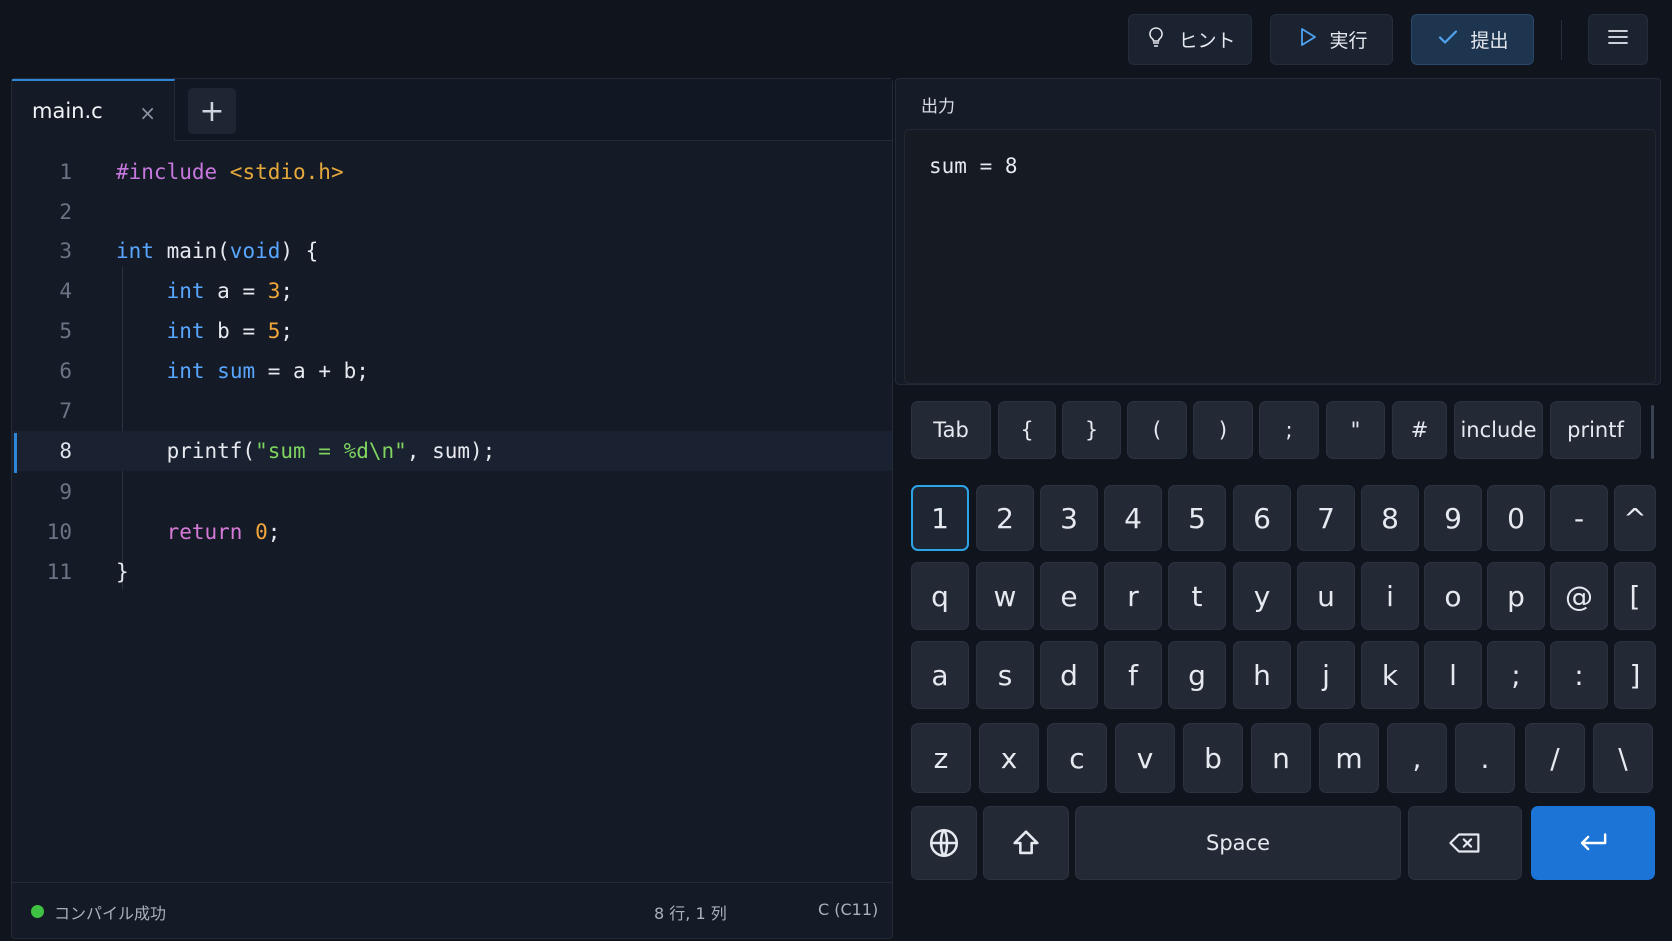  Describe the element at coordinates (1390, 518) in the screenshot. I see `key-8: 8` at that location.